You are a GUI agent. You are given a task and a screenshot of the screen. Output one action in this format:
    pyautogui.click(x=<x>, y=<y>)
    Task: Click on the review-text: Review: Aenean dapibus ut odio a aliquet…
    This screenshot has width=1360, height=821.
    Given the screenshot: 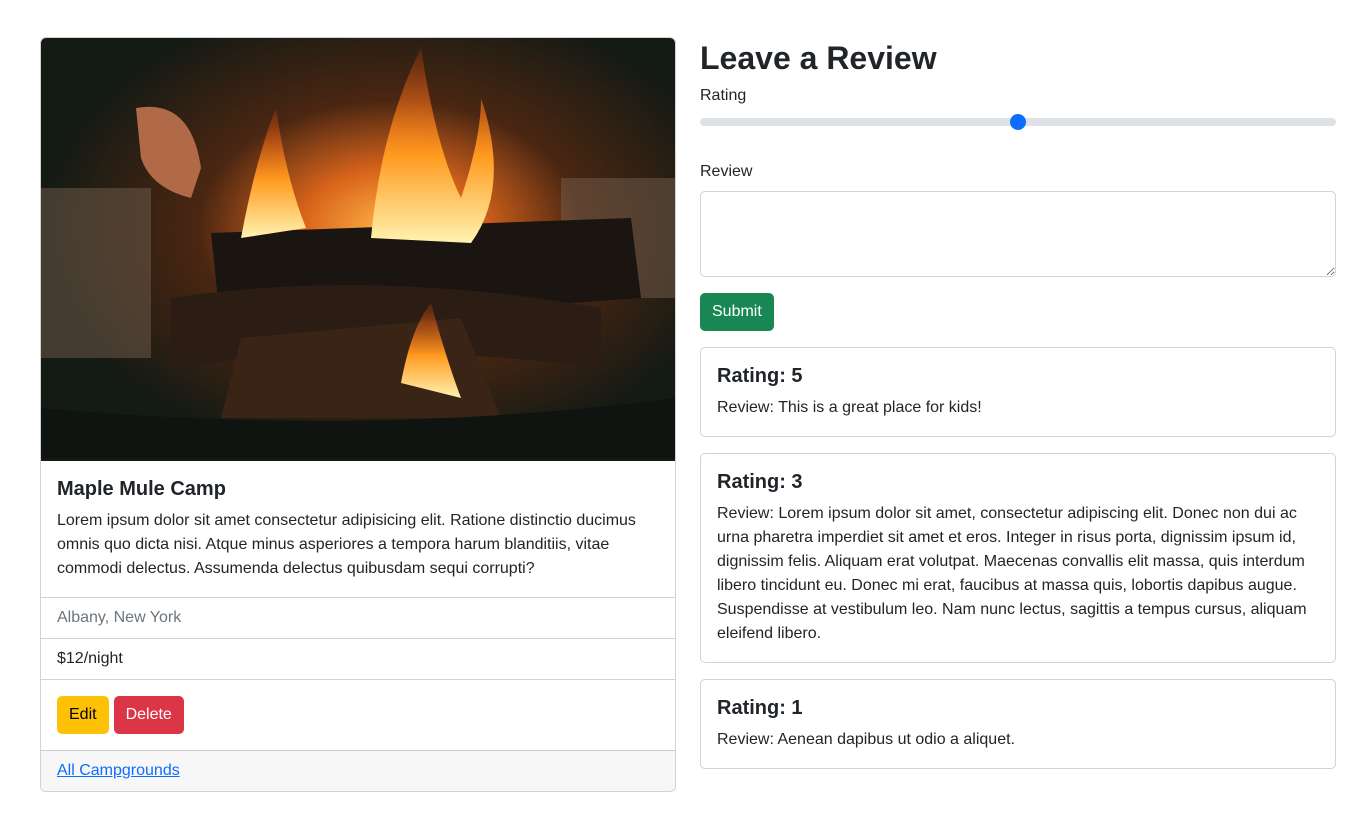 What is the action you would take?
    pyautogui.click(x=866, y=739)
    